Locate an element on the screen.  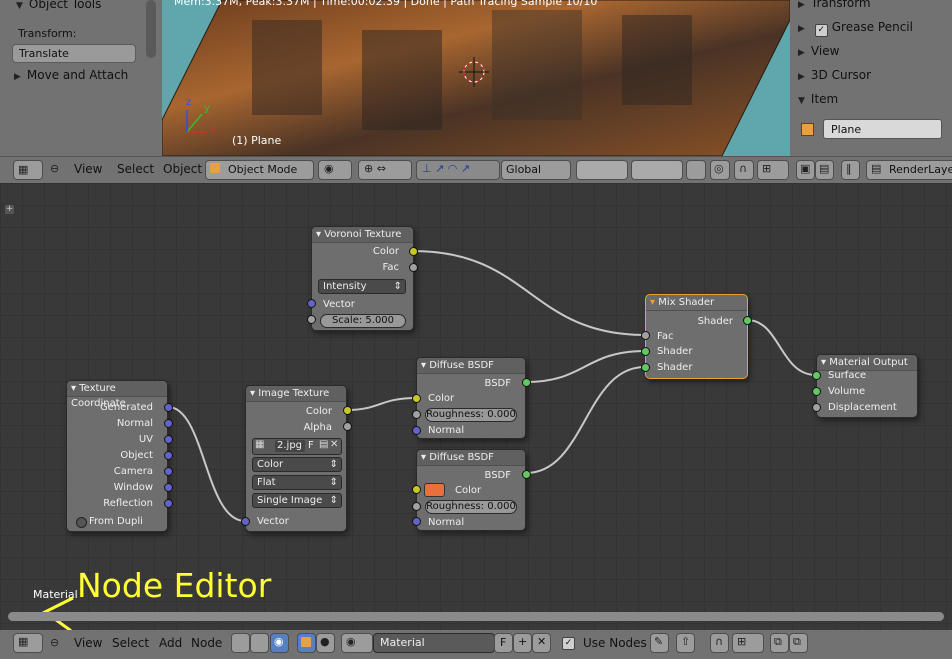
node-snap-element-selector: ⊞ is located at coordinates (748, 643).